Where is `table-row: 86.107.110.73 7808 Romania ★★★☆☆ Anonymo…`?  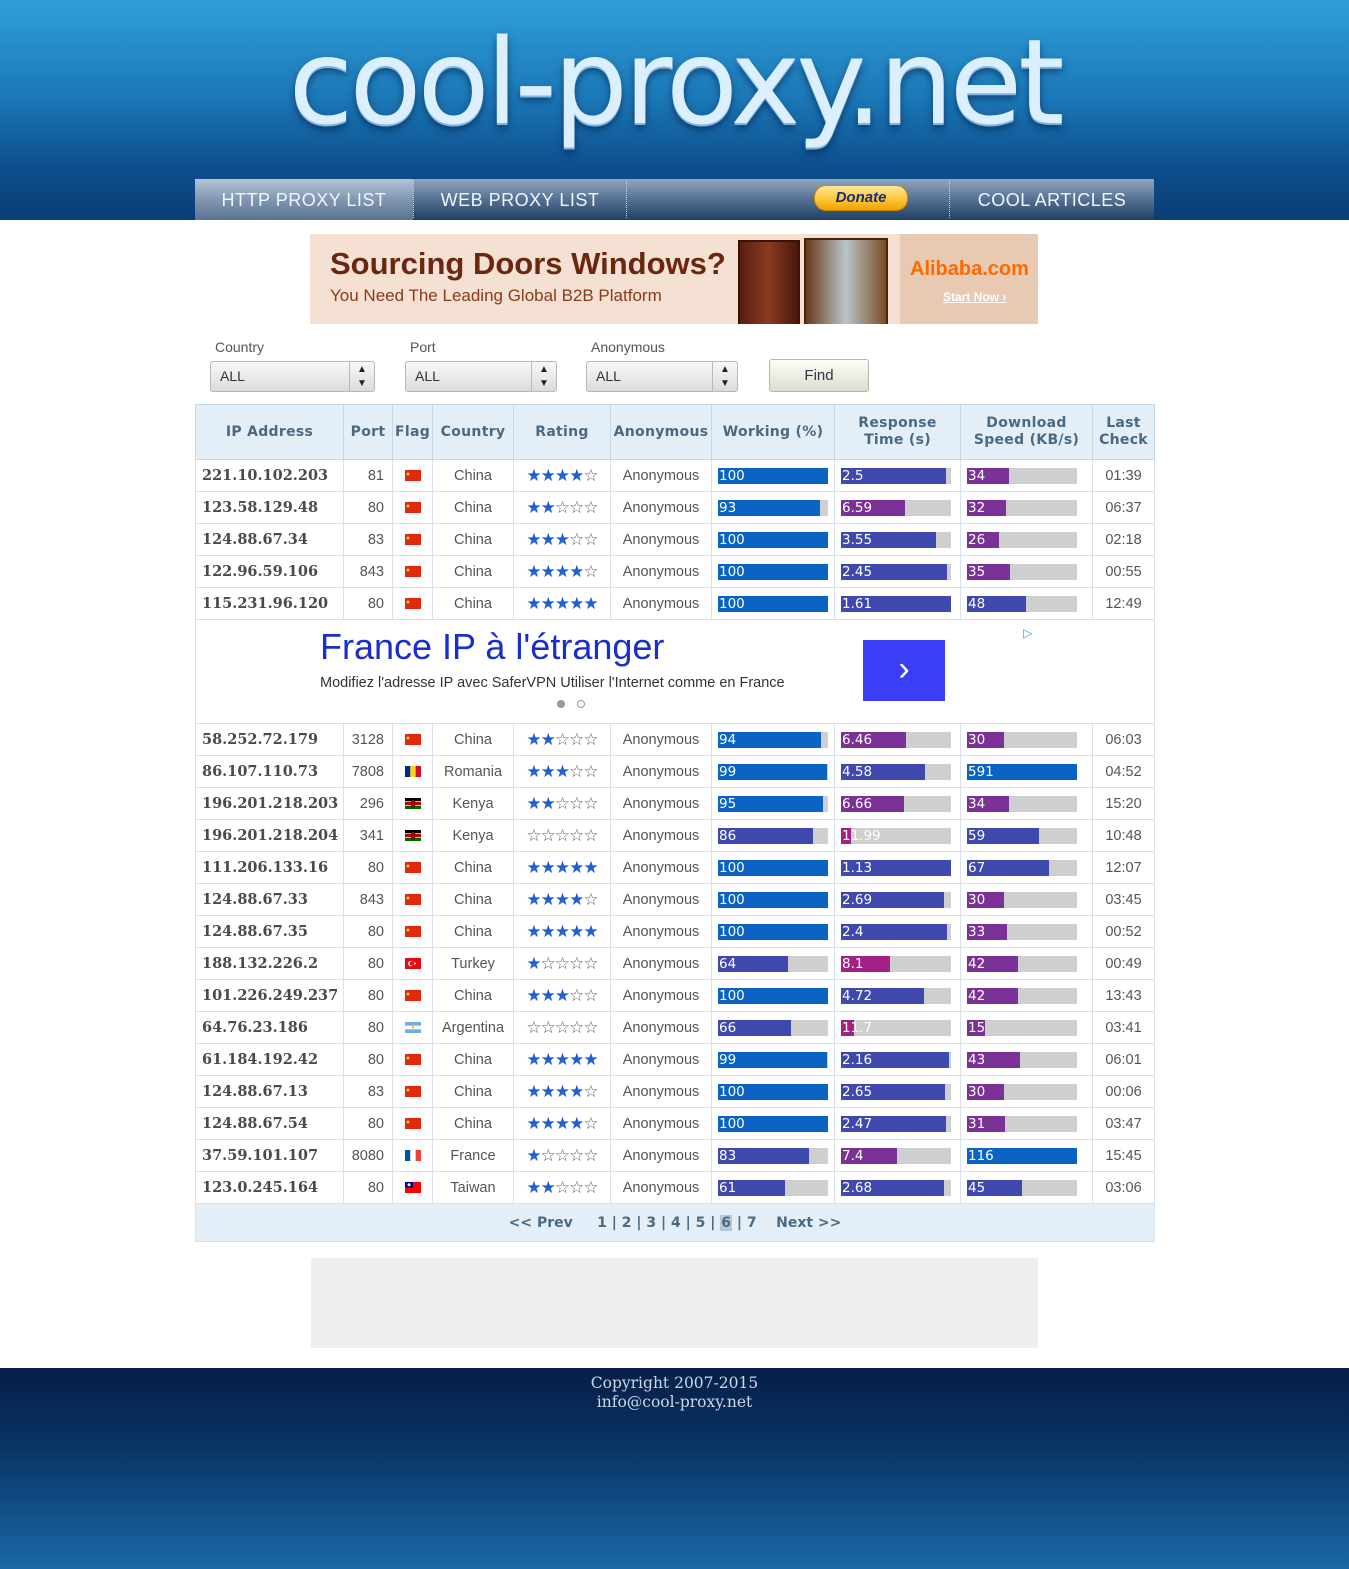
table-row: 86.107.110.73 7808 Romania ★★★☆☆ Anonymo… is located at coordinates (675, 771).